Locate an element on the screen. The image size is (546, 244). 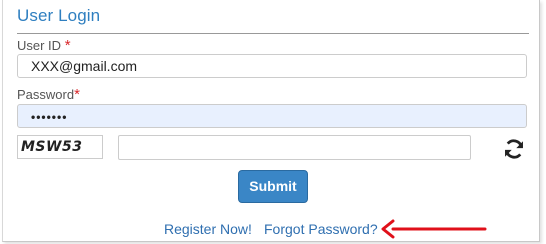
captcha-image: MSW53 is located at coordinates (60, 147).